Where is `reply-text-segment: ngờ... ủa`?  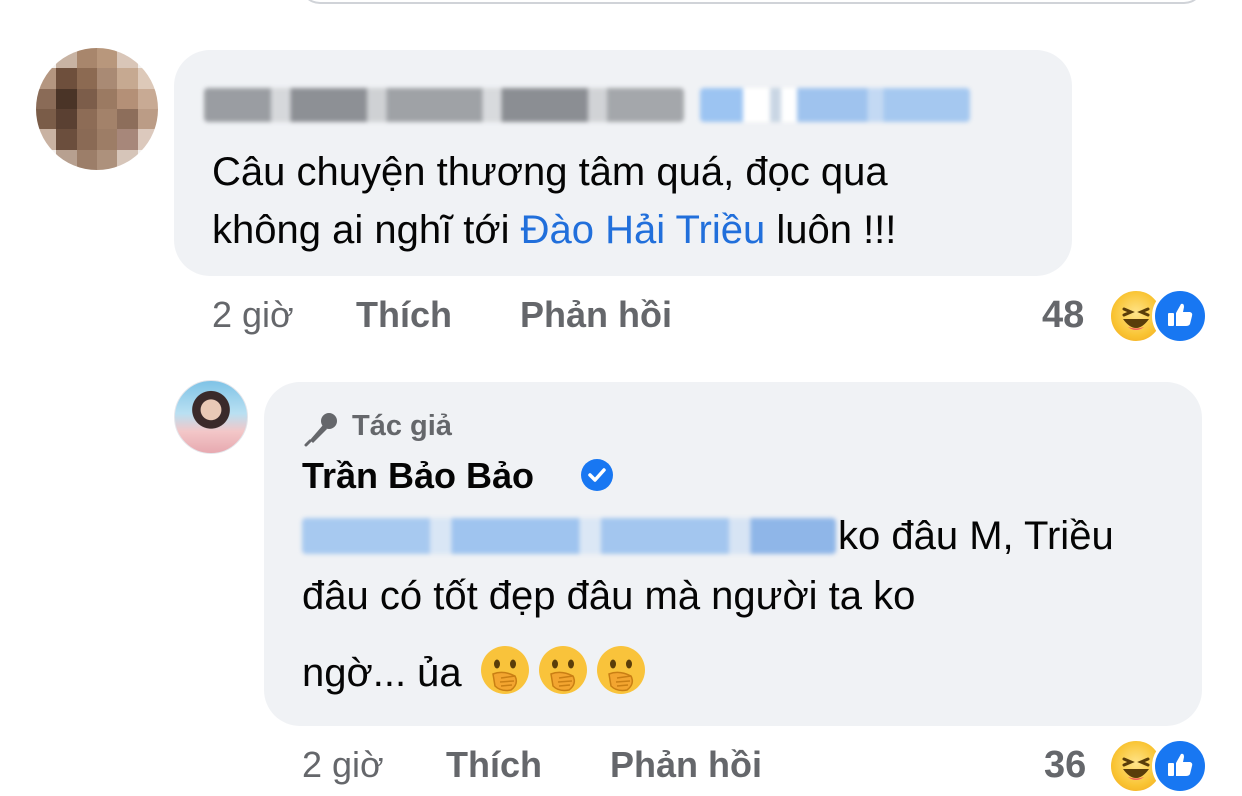 reply-text-segment: ngờ... ủa is located at coordinates (382, 673).